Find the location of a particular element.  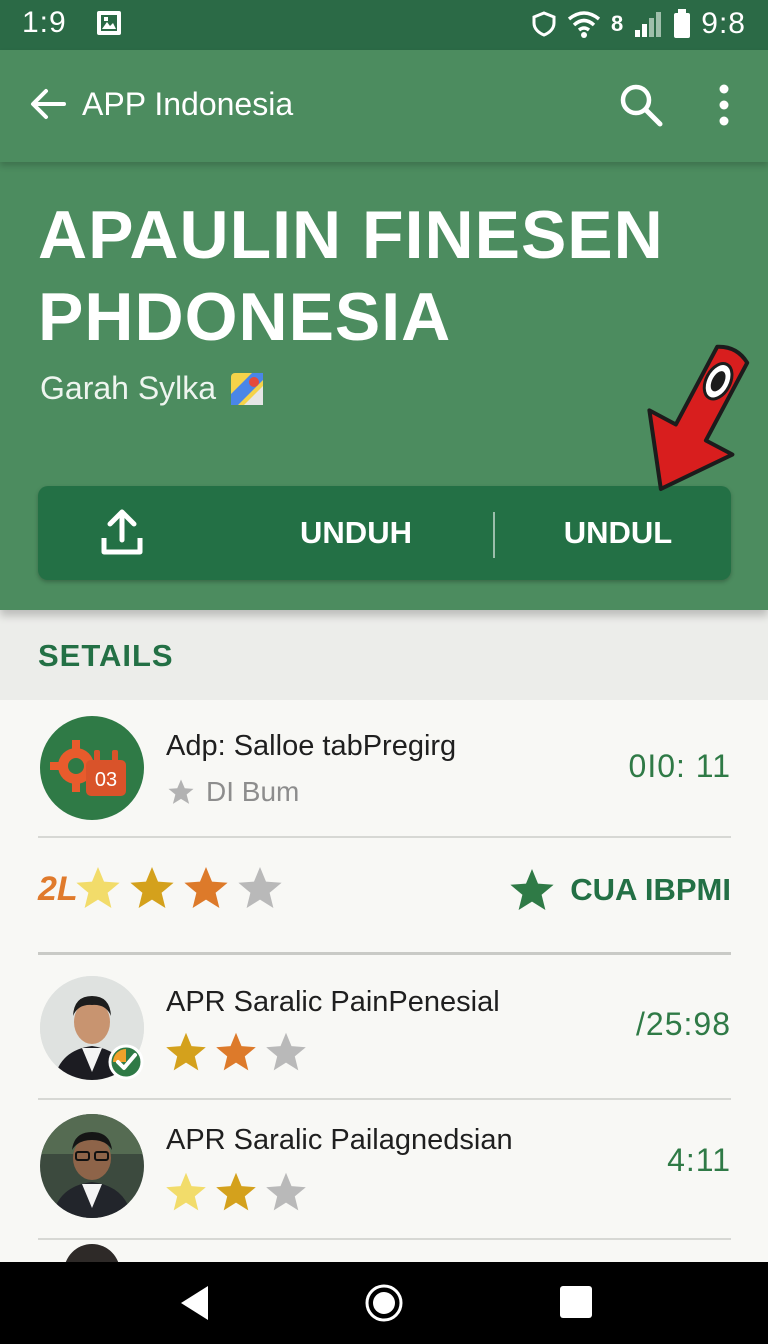

list-item-title: APR Saralic PainPenesial is located at coordinates (333, 1002).